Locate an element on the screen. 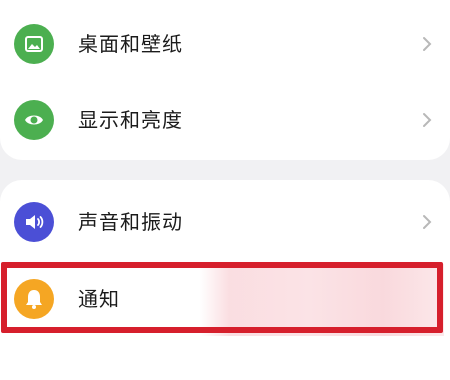 This screenshot has width=450, height=380. eye-icon is located at coordinates (34, 120).